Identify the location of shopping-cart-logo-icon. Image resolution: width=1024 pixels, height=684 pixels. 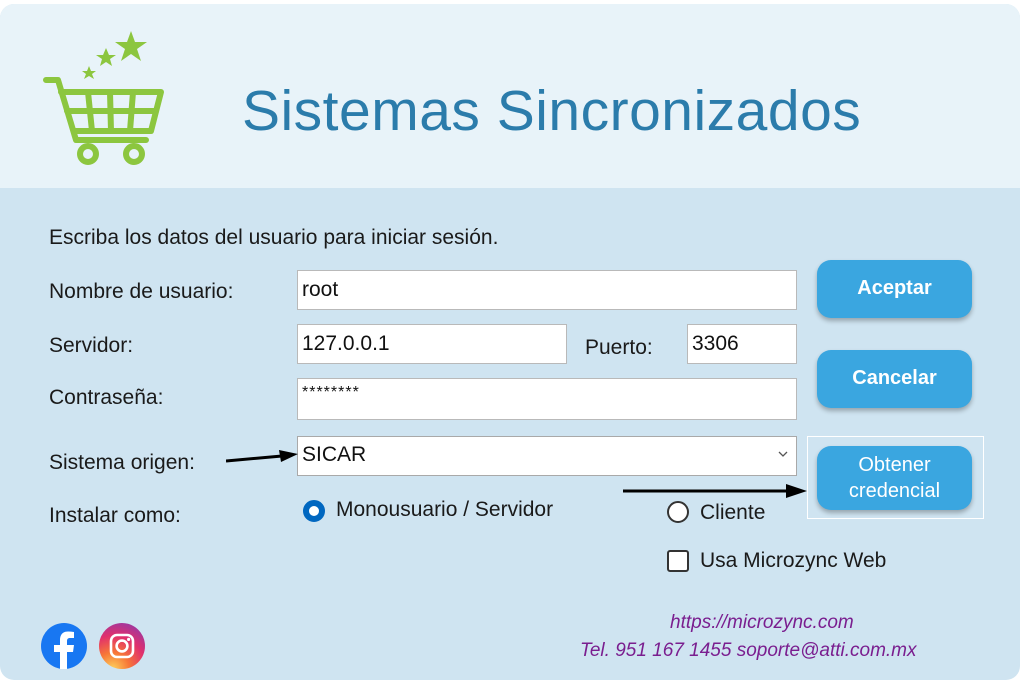
(103, 98).